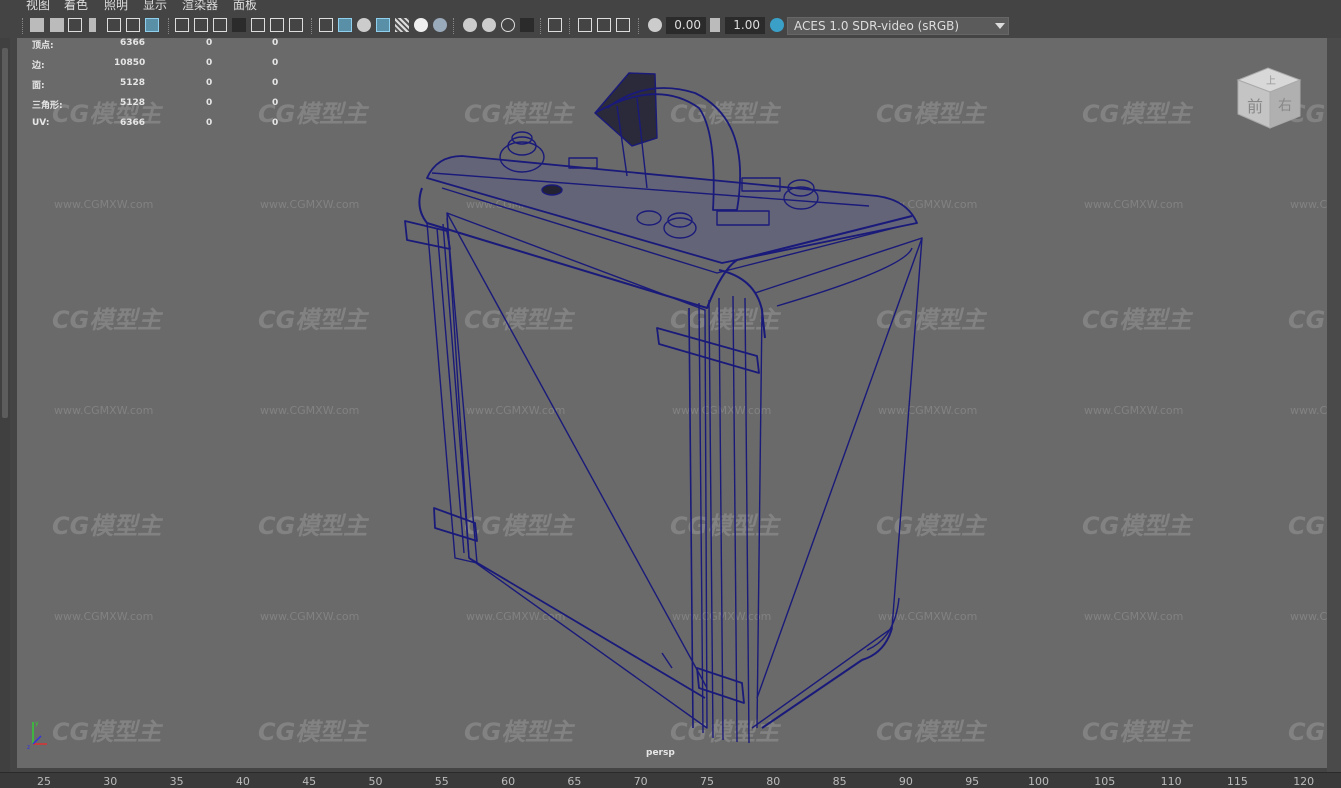 The image size is (1341, 788). What do you see at coordinates (470, 25) in the screenshot?
I see `screen-space-ambient-occlusion-icon` at bounding box center [470, 25].